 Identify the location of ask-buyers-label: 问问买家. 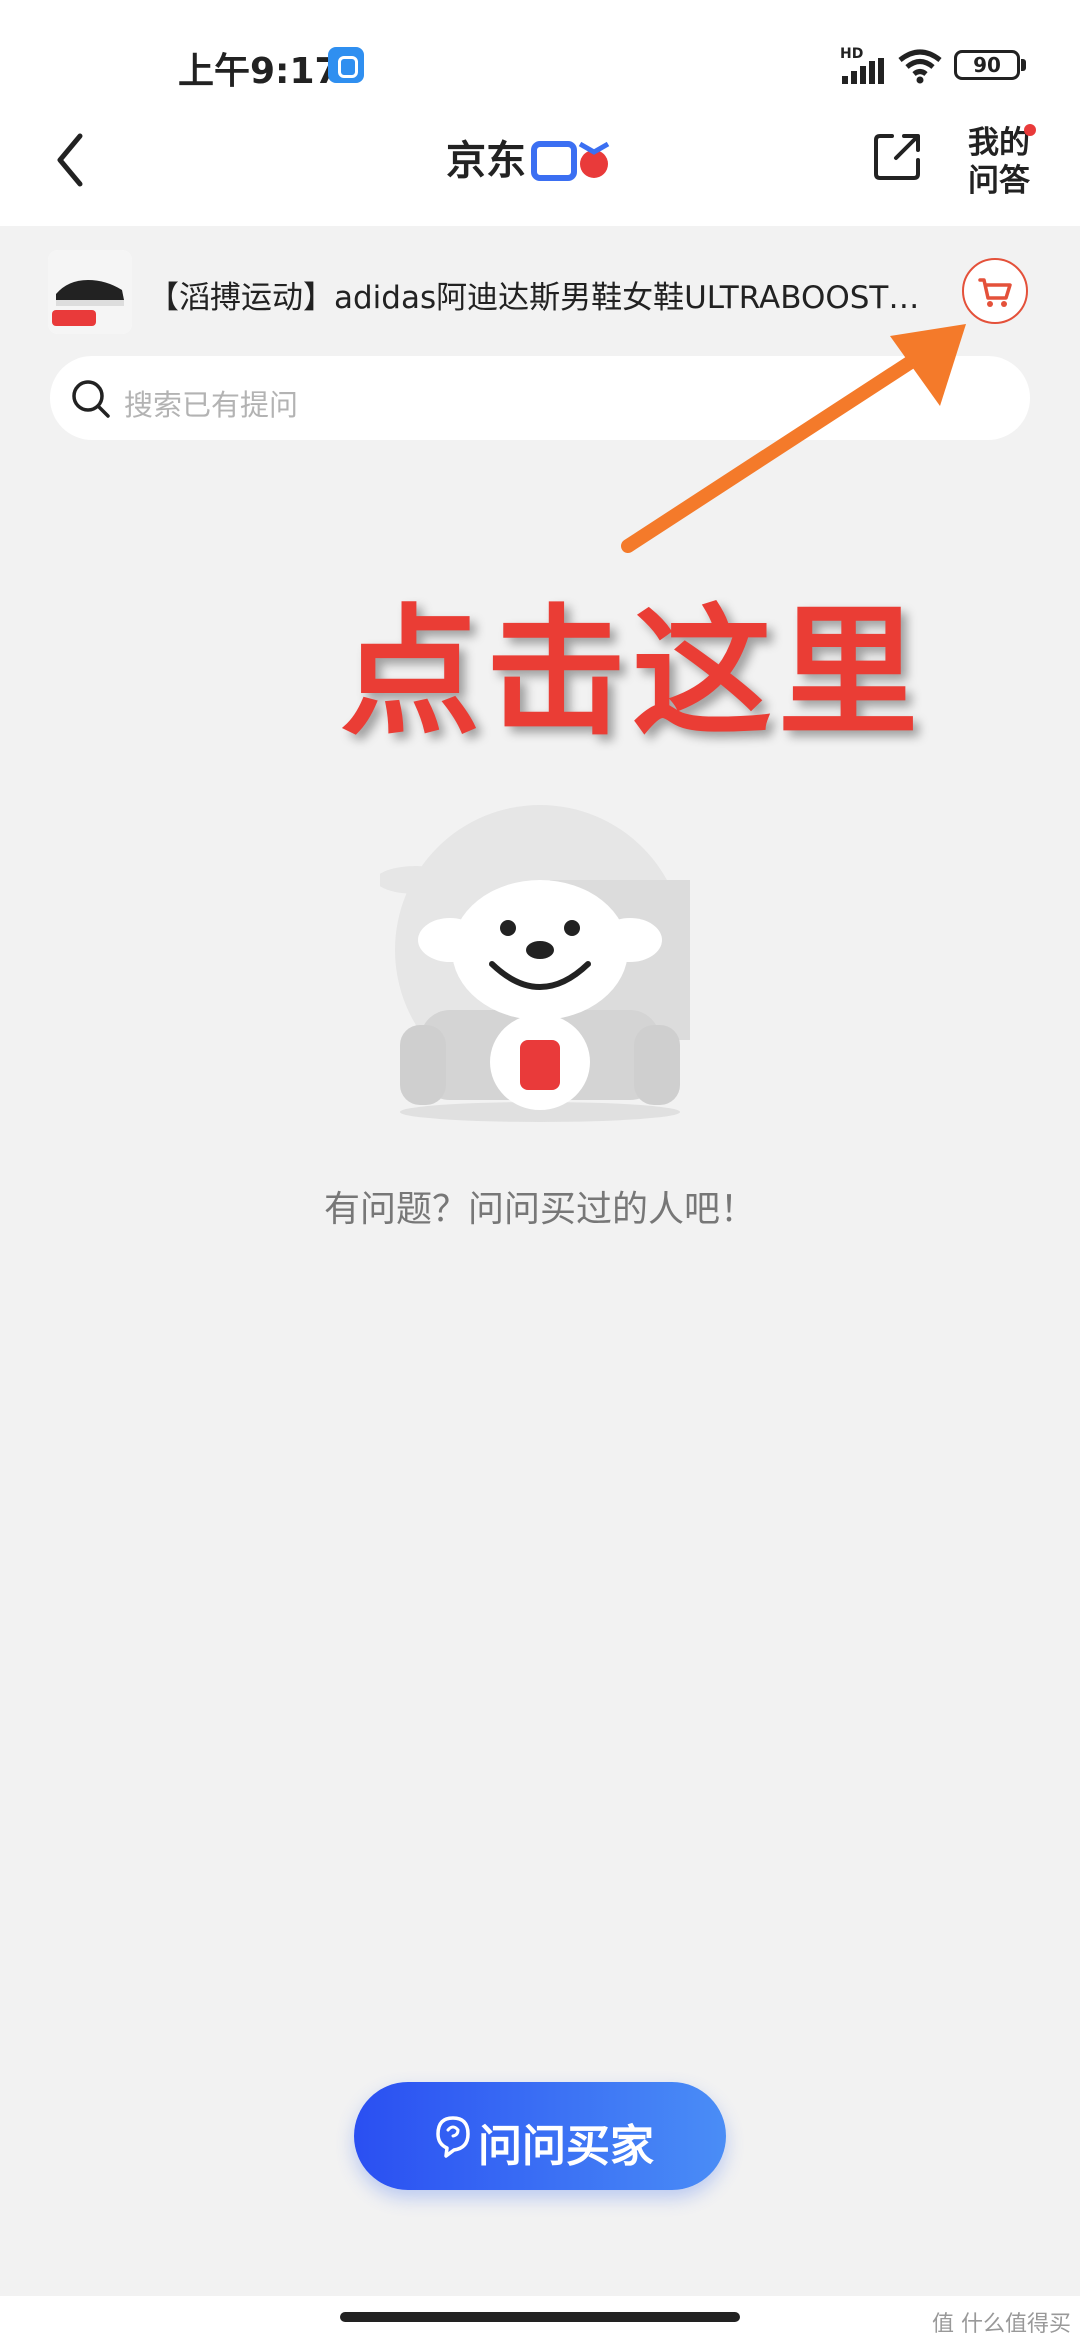
(566, 2146).